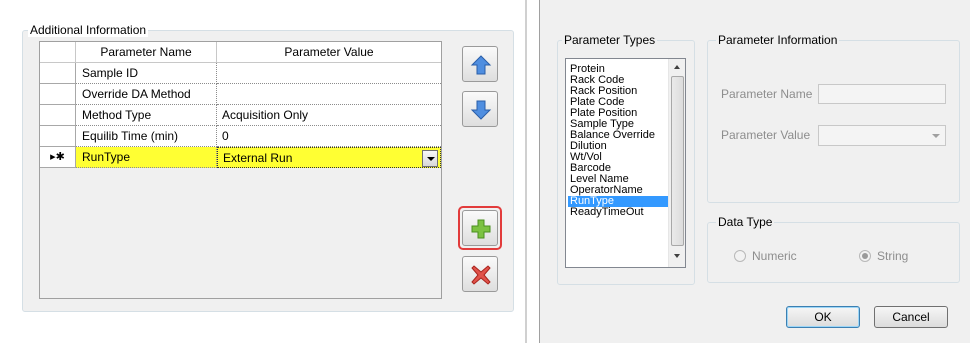 The height and width of the screenshot is (343, 970). What do you see at coordinates (146, 94) in the screenshot?
I see `row-override-da-method-name: Override DA Method` at bounding box center [146, 94].